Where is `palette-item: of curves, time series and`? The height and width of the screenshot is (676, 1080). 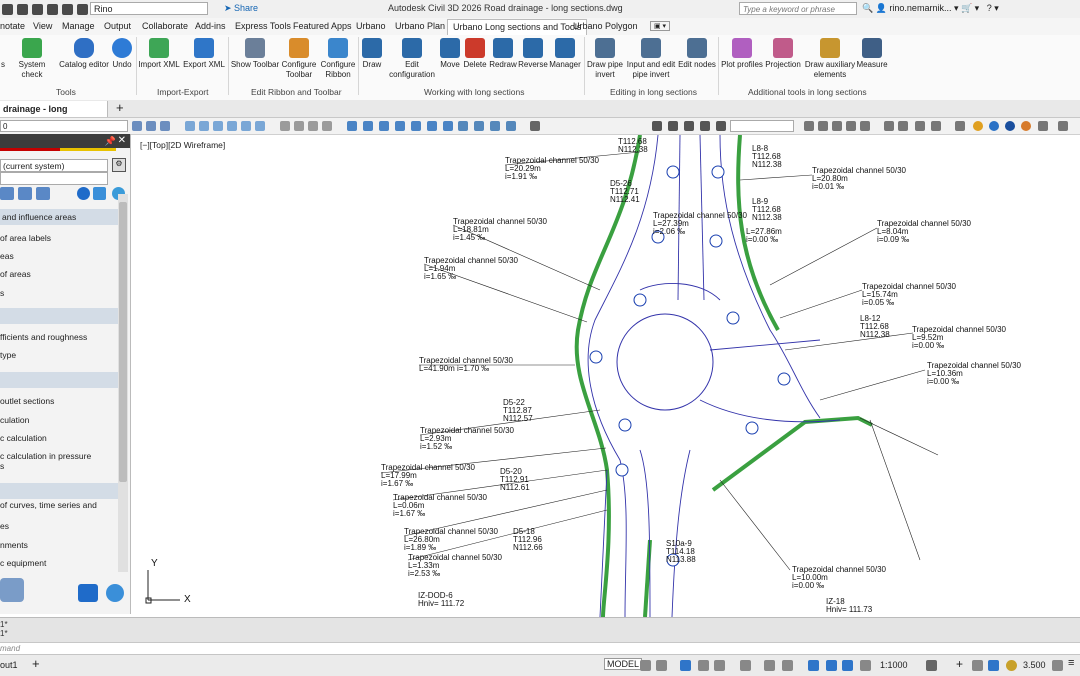 palette-item: of curves, time series and is located at coordinates (59, 505).